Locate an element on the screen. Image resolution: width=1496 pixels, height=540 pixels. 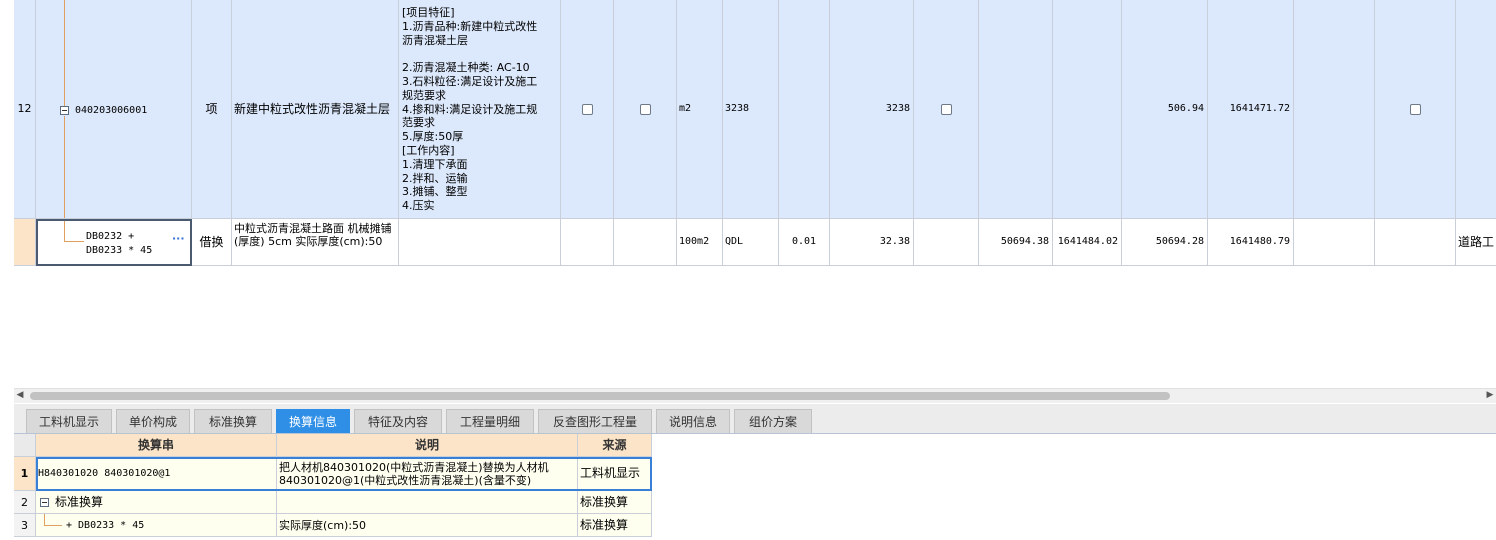
unit-cell: m2 is located at coordinates (700, 109).